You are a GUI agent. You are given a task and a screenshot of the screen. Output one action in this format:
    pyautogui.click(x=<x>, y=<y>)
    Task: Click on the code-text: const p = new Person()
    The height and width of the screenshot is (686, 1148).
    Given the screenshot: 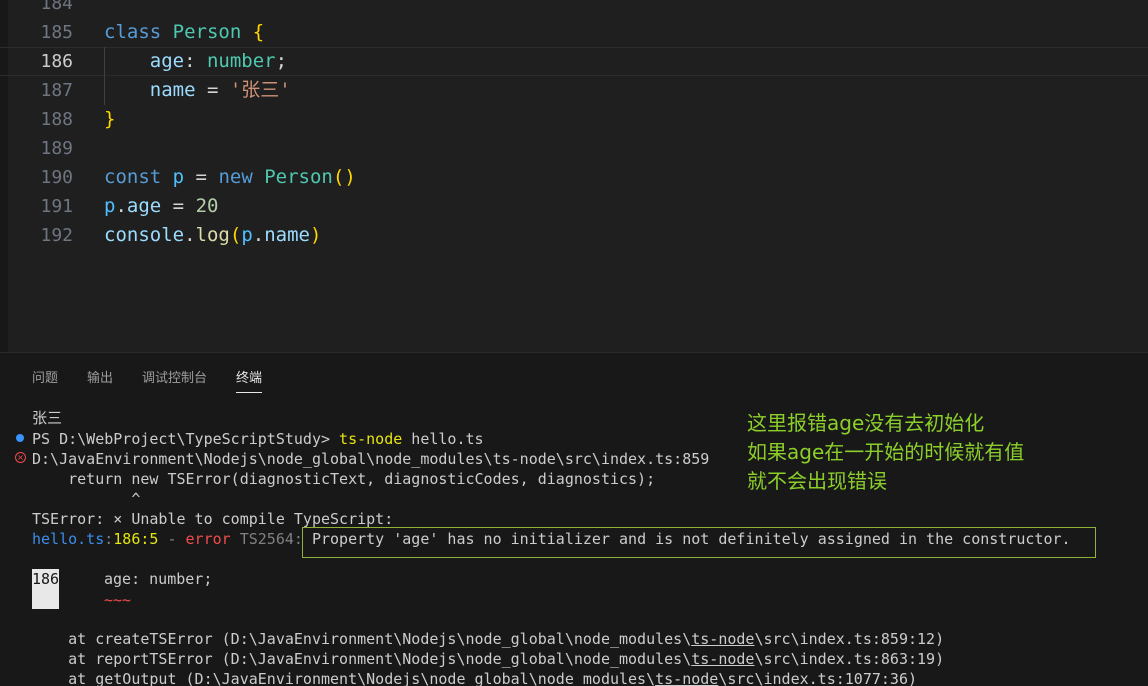 What is the action you would take?
    pyautogui.click(x=230, y=177)
    